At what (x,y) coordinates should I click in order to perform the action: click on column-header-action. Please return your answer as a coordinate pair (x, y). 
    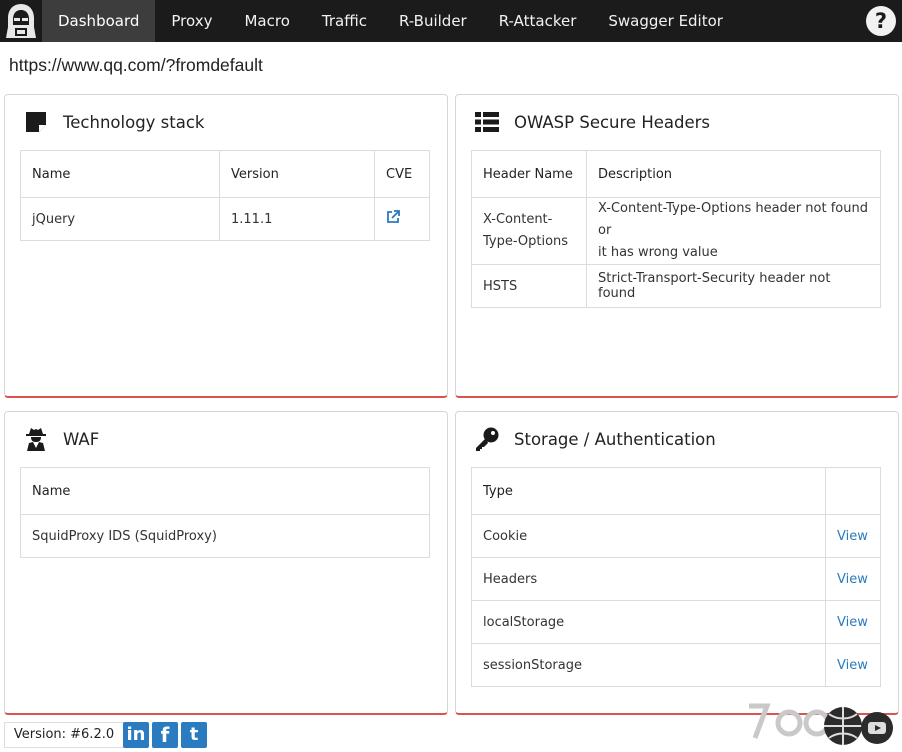
    Looking at the image, I should click on (853, 491).